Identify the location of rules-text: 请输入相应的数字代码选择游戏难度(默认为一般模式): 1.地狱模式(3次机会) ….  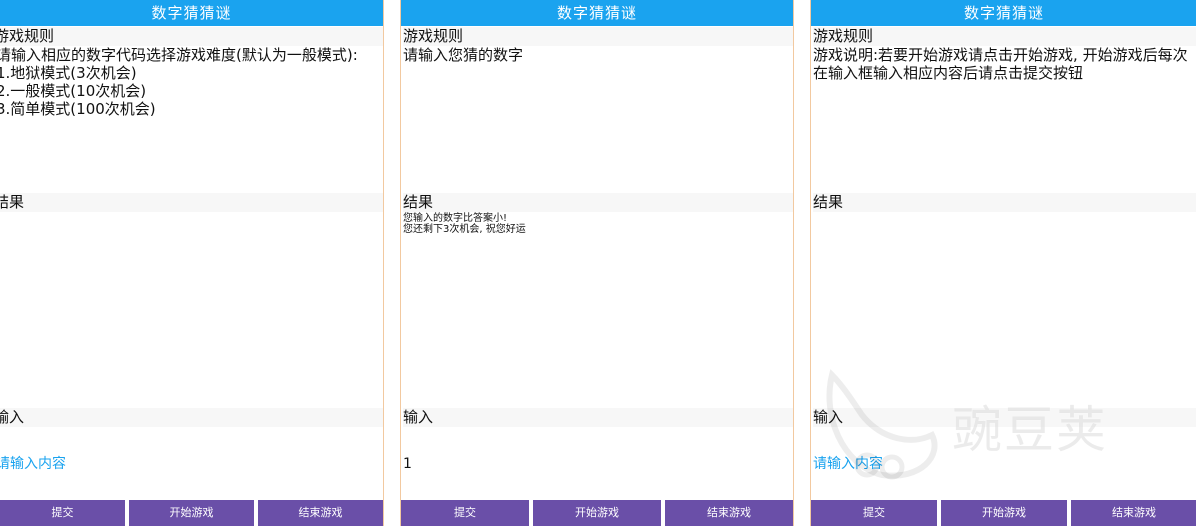
(179, 82).